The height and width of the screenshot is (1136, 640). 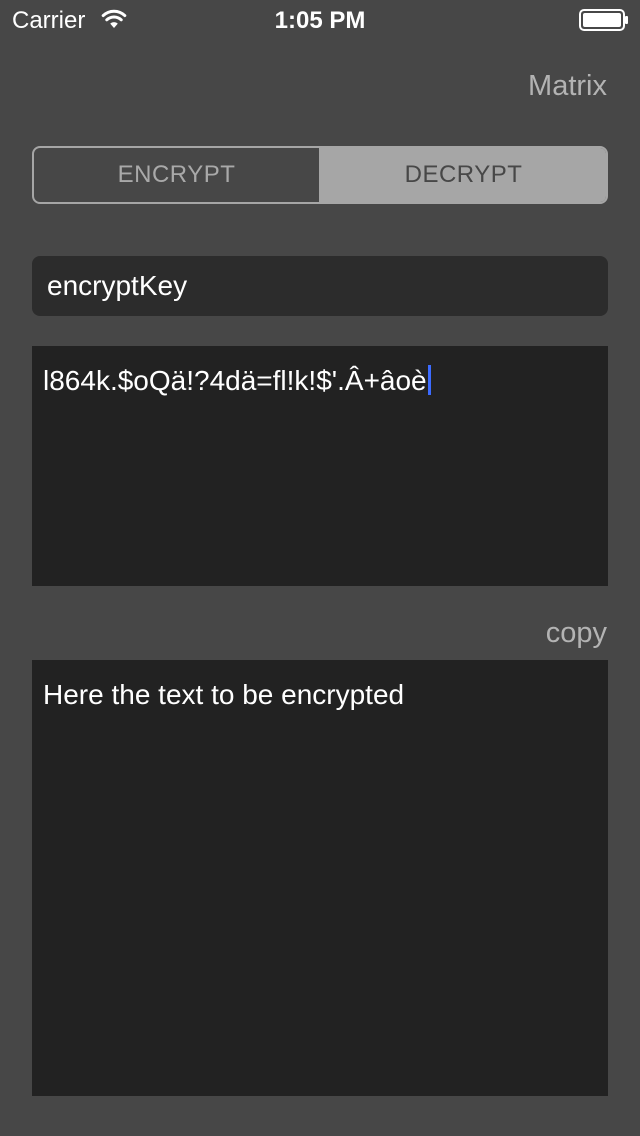 What do you see at coordinates (429, 380) in the screenshot?
I see `text-cursor` at bounding box center [429, 380].